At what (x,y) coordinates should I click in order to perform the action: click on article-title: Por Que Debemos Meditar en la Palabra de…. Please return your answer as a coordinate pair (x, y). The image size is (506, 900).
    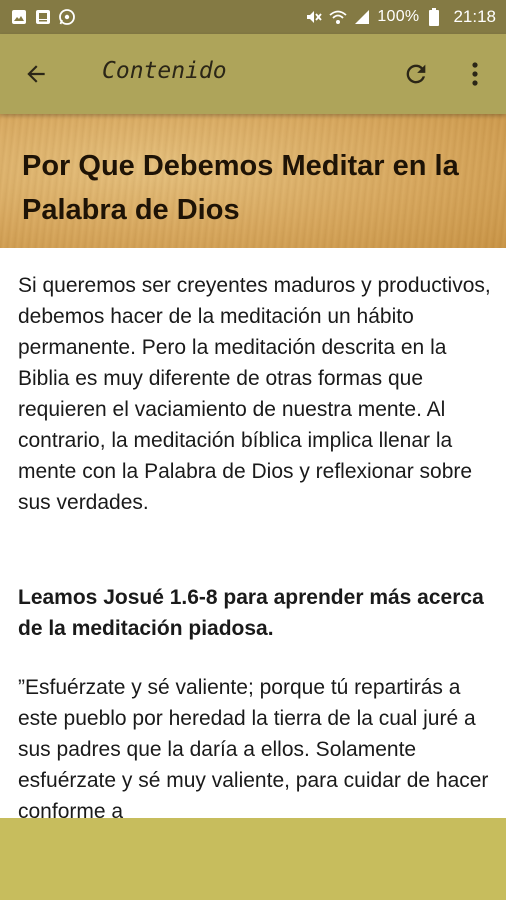
    Looking at the image, I should click on (240, 188).